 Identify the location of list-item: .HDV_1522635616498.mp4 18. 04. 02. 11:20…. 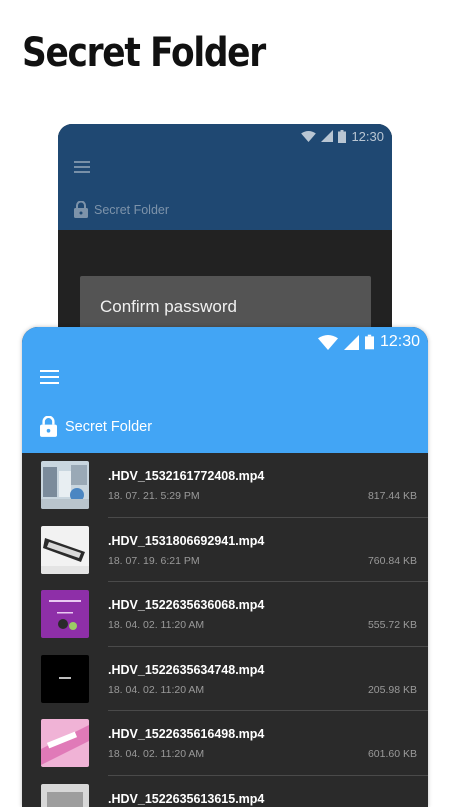
(225, 743).